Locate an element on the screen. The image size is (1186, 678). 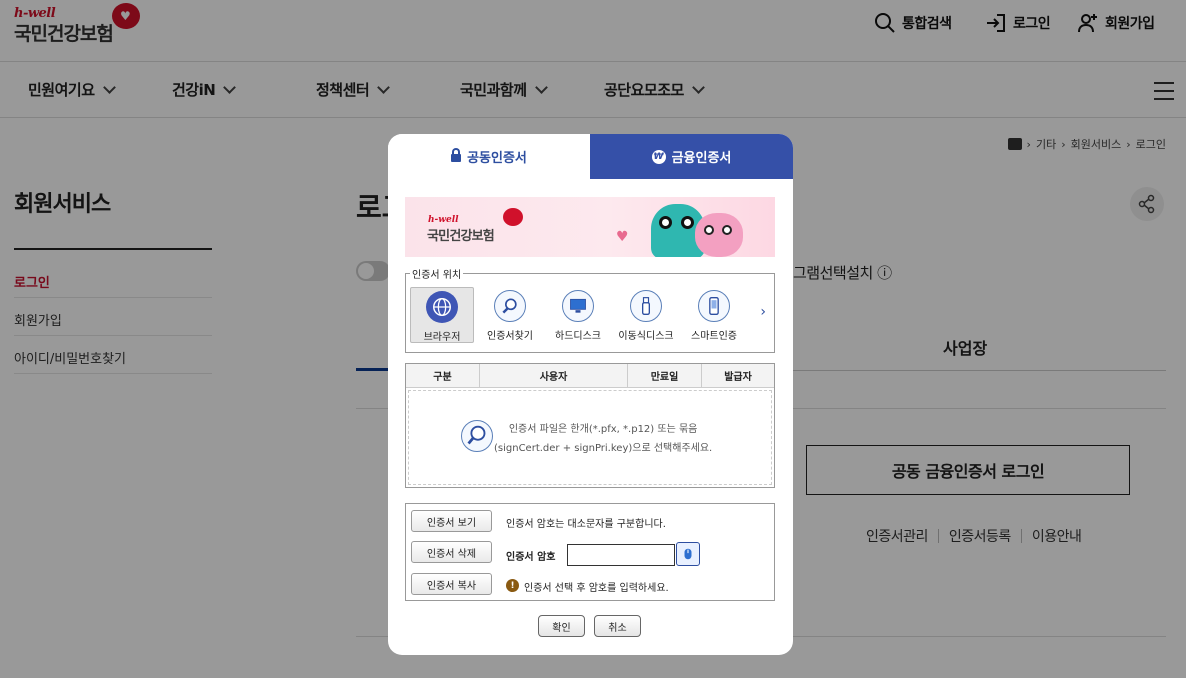
location-label: 브라우저 is located at coordinates (442, 337).